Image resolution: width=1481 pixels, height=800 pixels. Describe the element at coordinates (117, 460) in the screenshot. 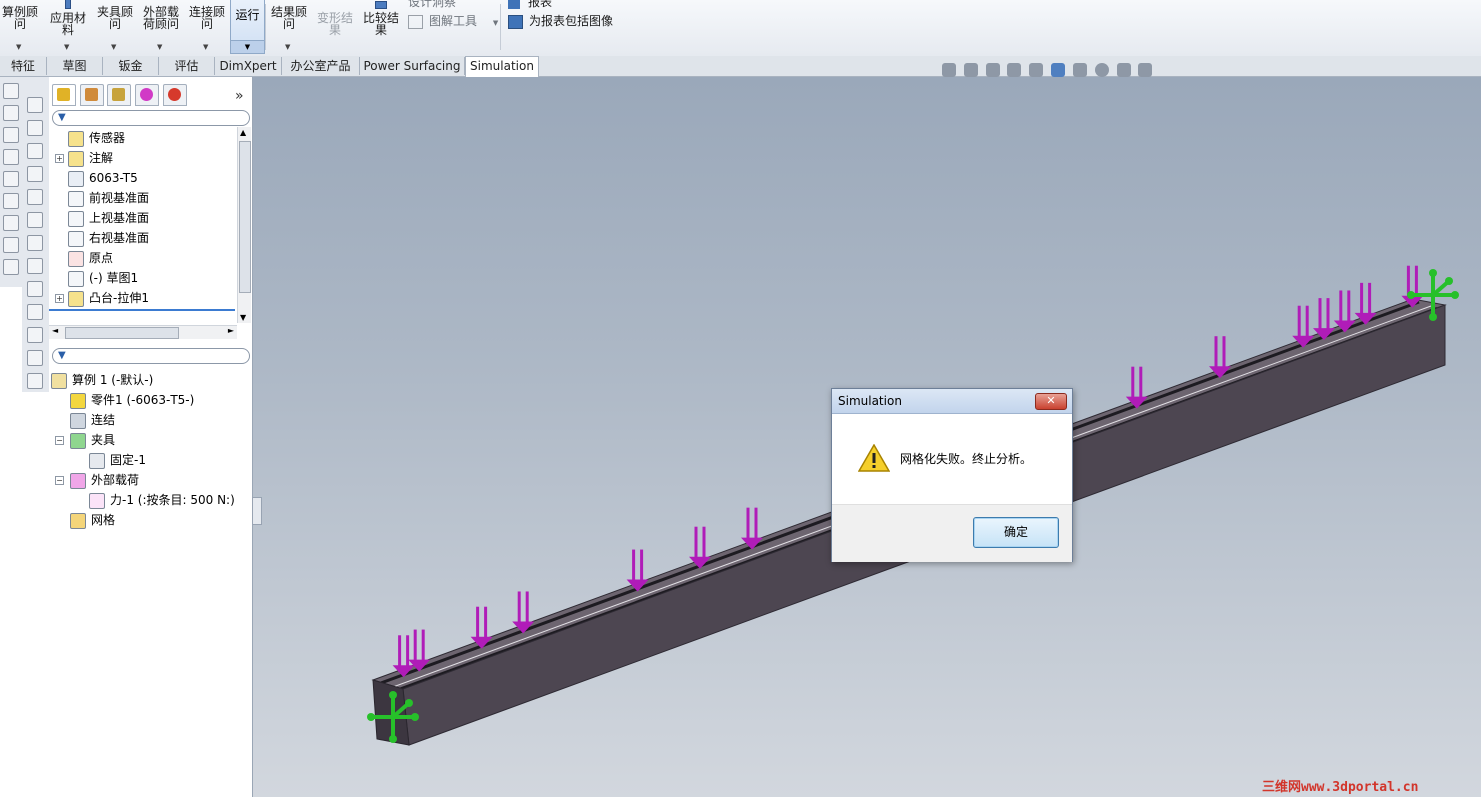

I see `tree-item-fixed1: 固定-1` at that location.